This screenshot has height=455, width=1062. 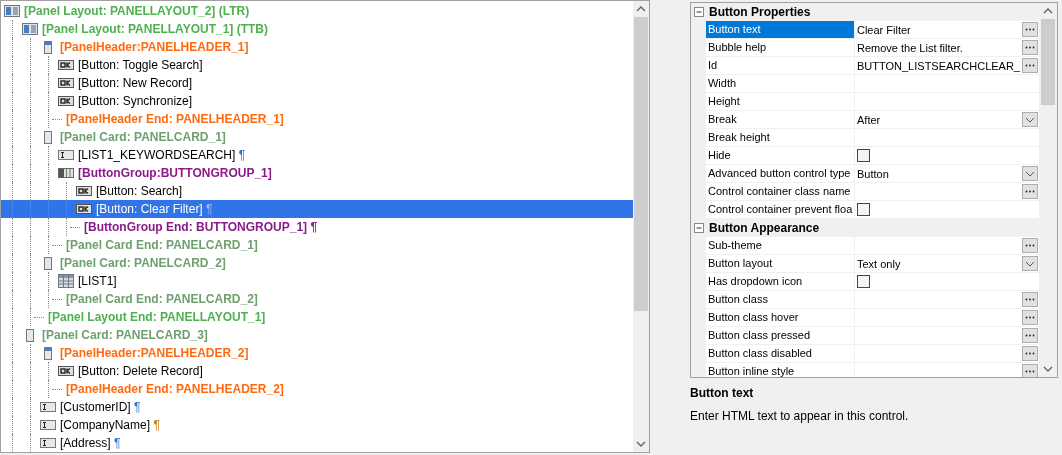 I want to click on tree-item: [ButtonGroup End: BUTTONGROUP_1] ¶, so click(x=317, y=227).